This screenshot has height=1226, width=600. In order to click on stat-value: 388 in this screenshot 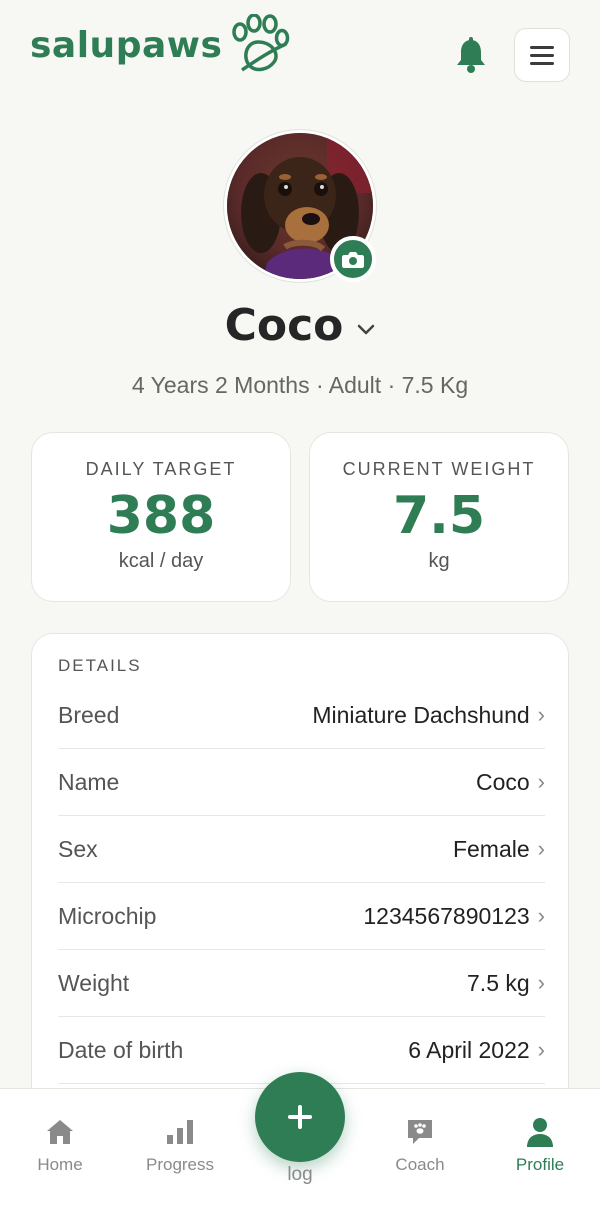, I will do `click(161, 516)`.